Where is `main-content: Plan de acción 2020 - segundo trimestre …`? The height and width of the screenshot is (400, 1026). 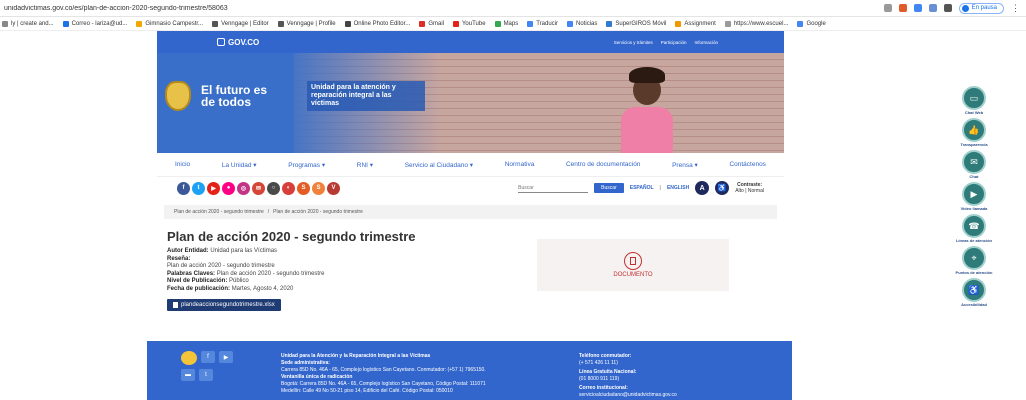 main-content: Plan de acción 2020 - segundo trimestre … is located at coordinates (470, 271).